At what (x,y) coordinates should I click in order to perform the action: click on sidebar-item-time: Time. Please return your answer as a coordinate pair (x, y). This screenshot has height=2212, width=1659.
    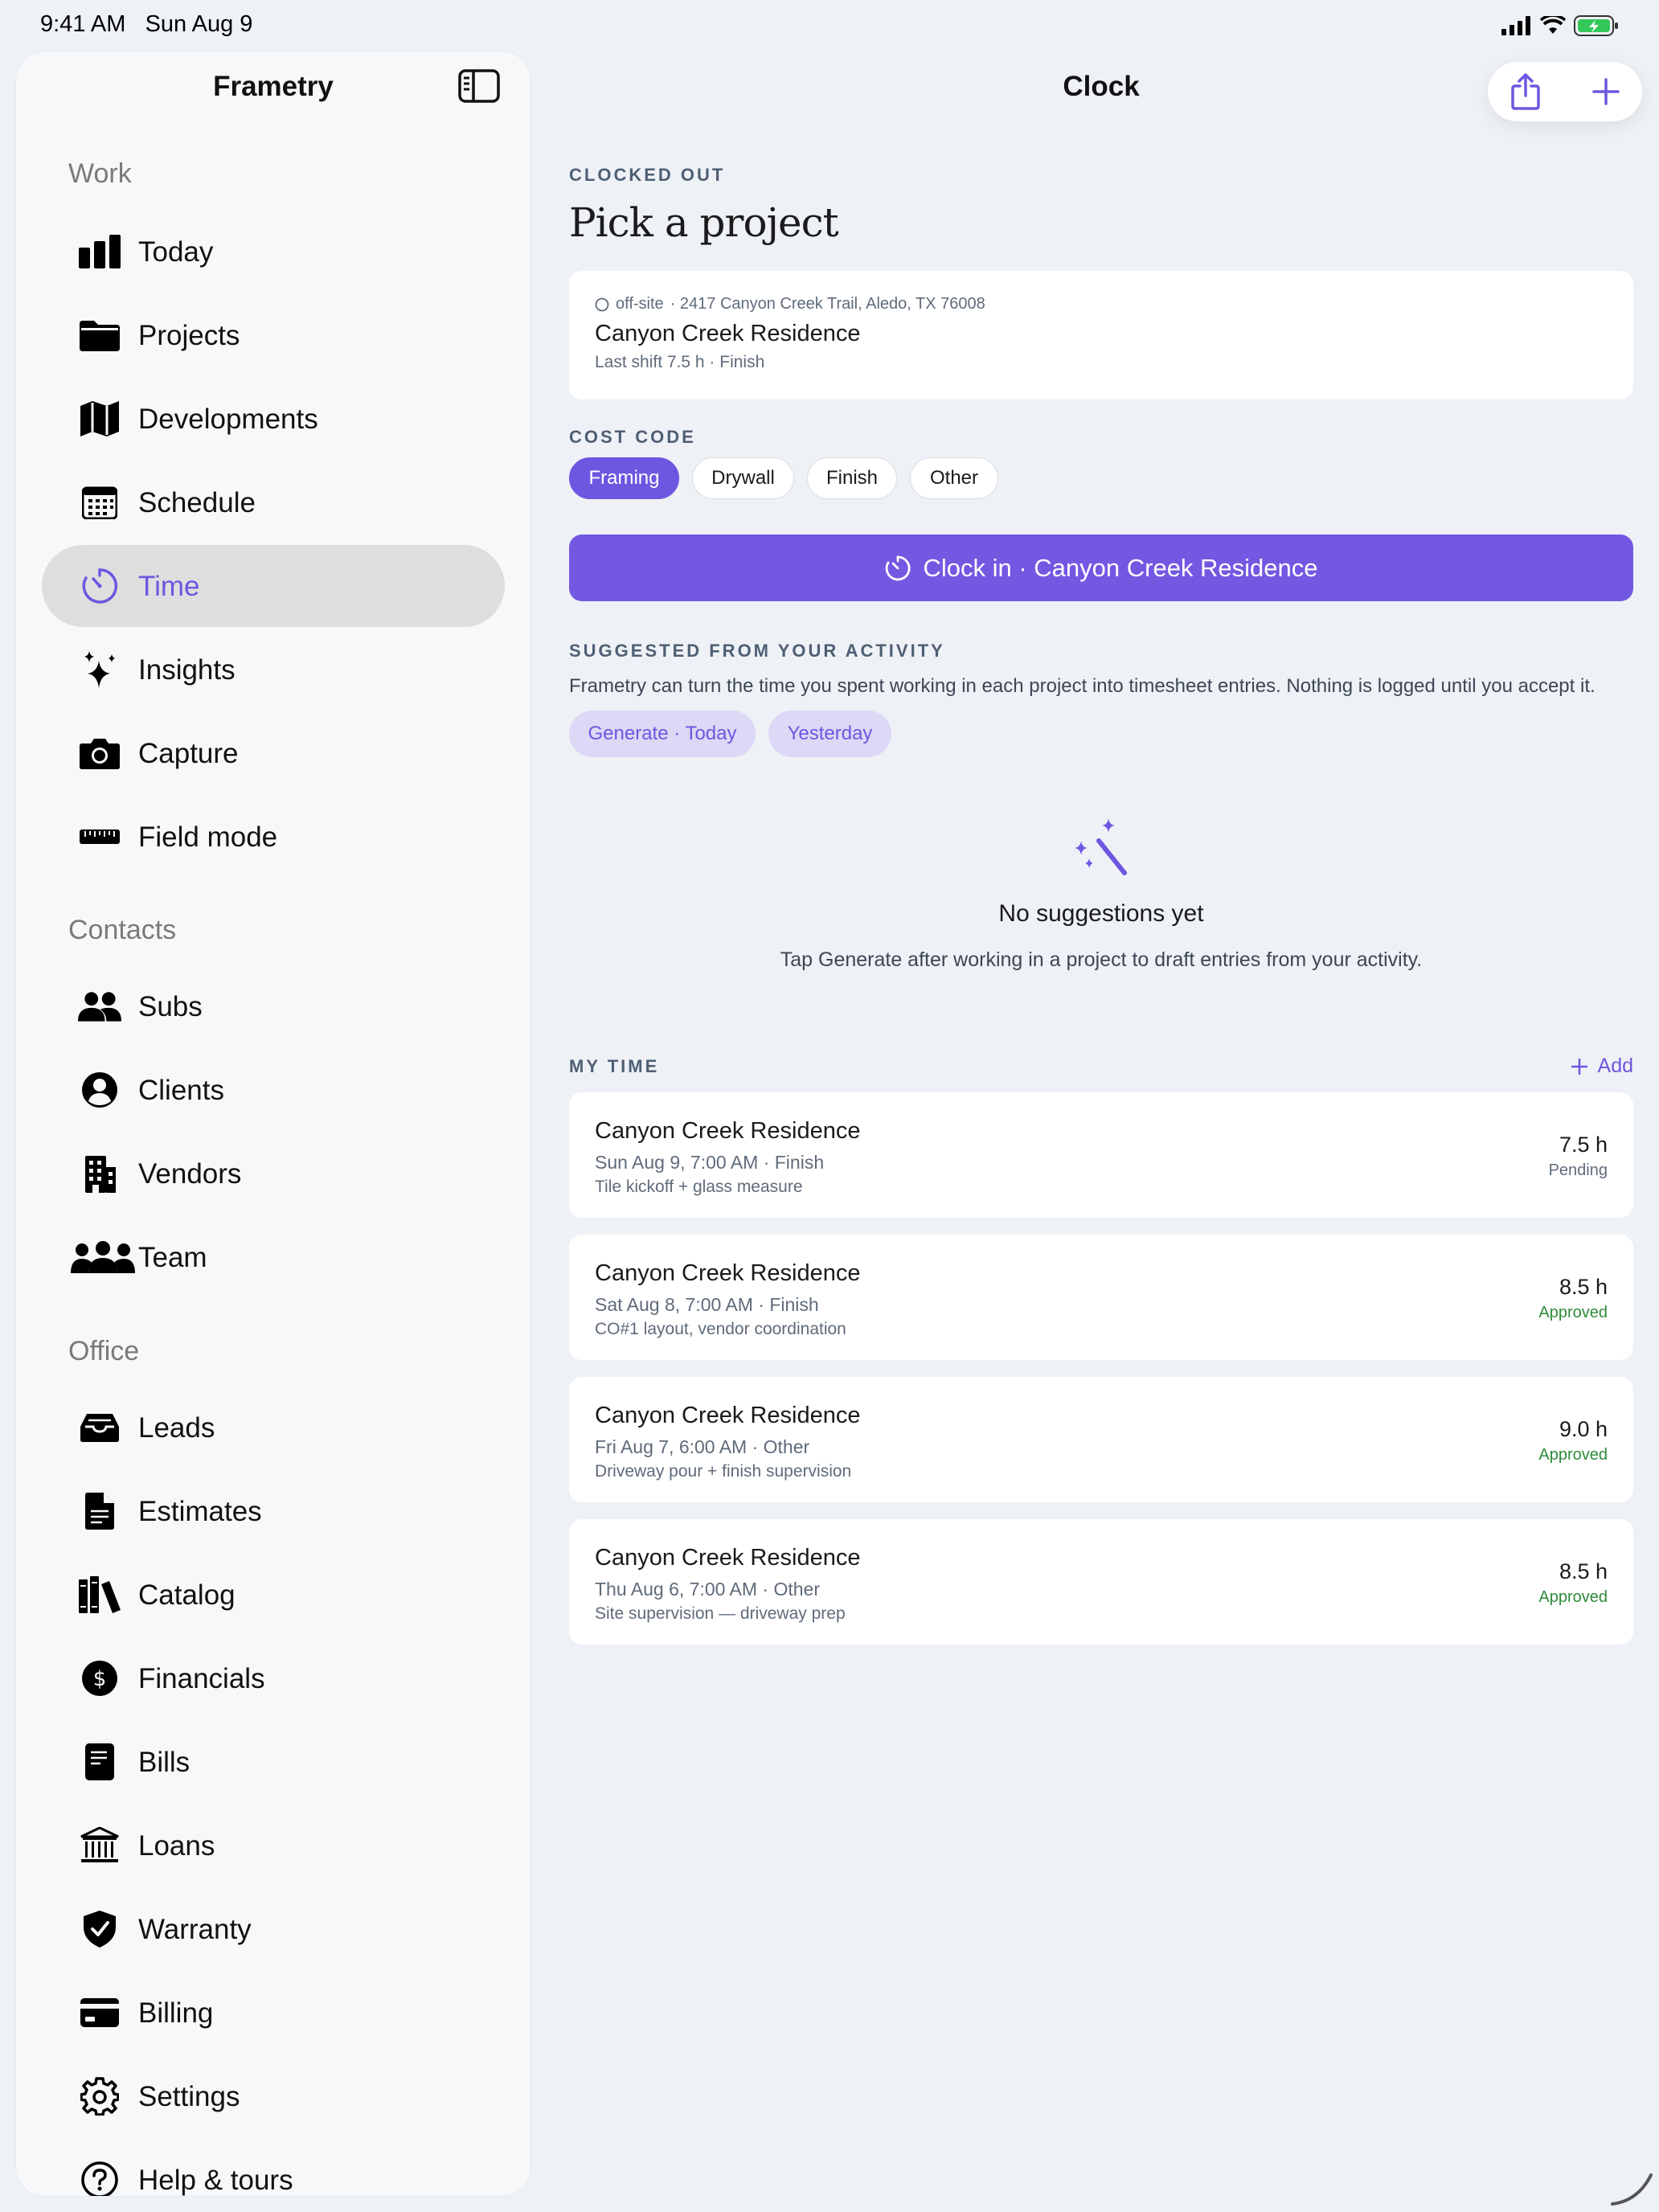
    Looking at the image, I should click on (273, 586).